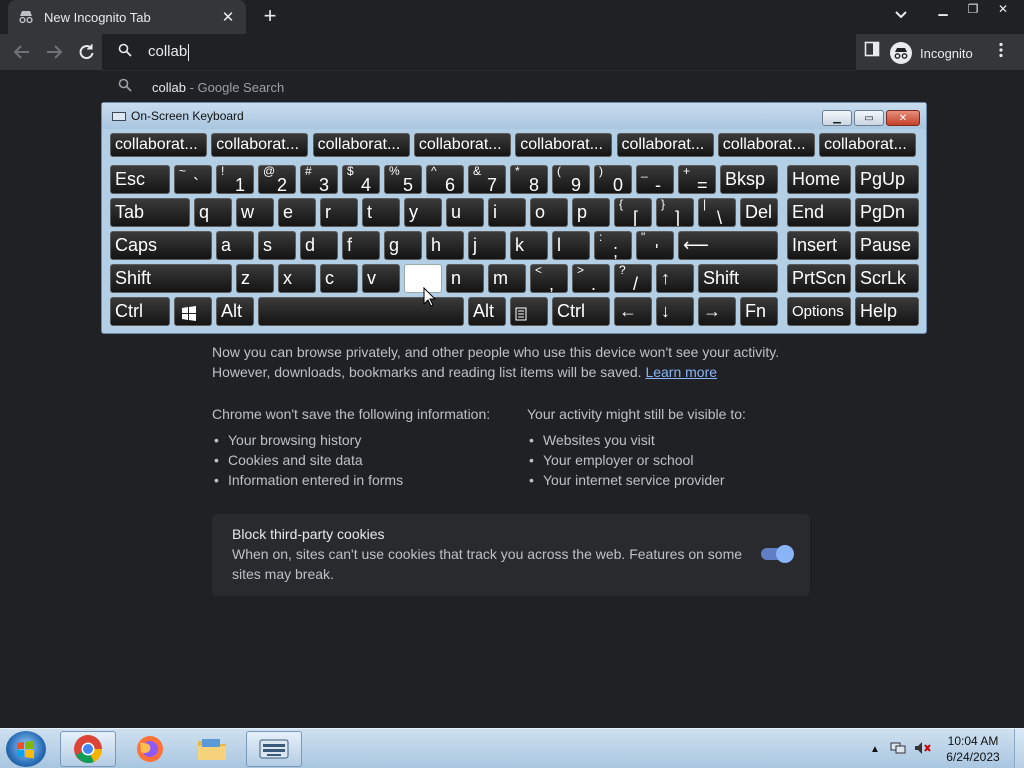  Describe the element at coordinates (973, 9) in the screenshot. I see `restore-icon: ❐` at that location.